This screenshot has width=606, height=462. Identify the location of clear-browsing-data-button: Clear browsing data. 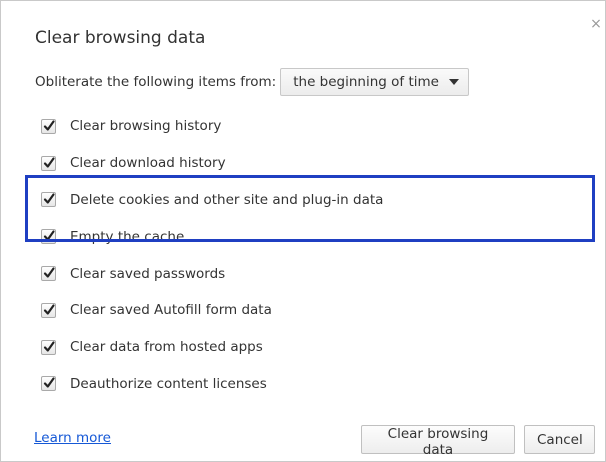
(438, 441).